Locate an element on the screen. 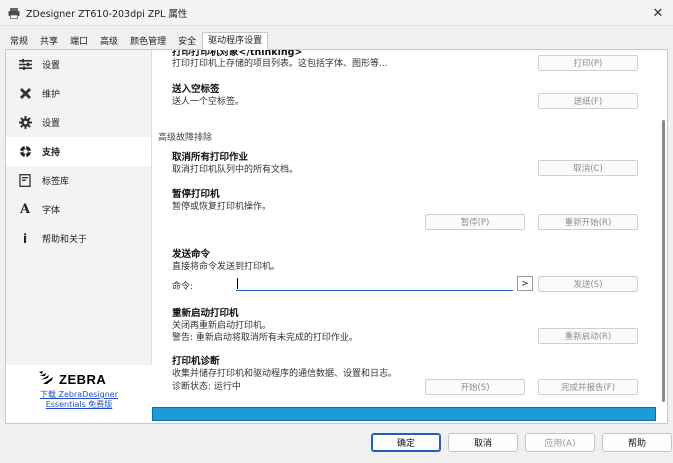  sidebar-item-label: 标签库 is located at coordinates (56, 182).